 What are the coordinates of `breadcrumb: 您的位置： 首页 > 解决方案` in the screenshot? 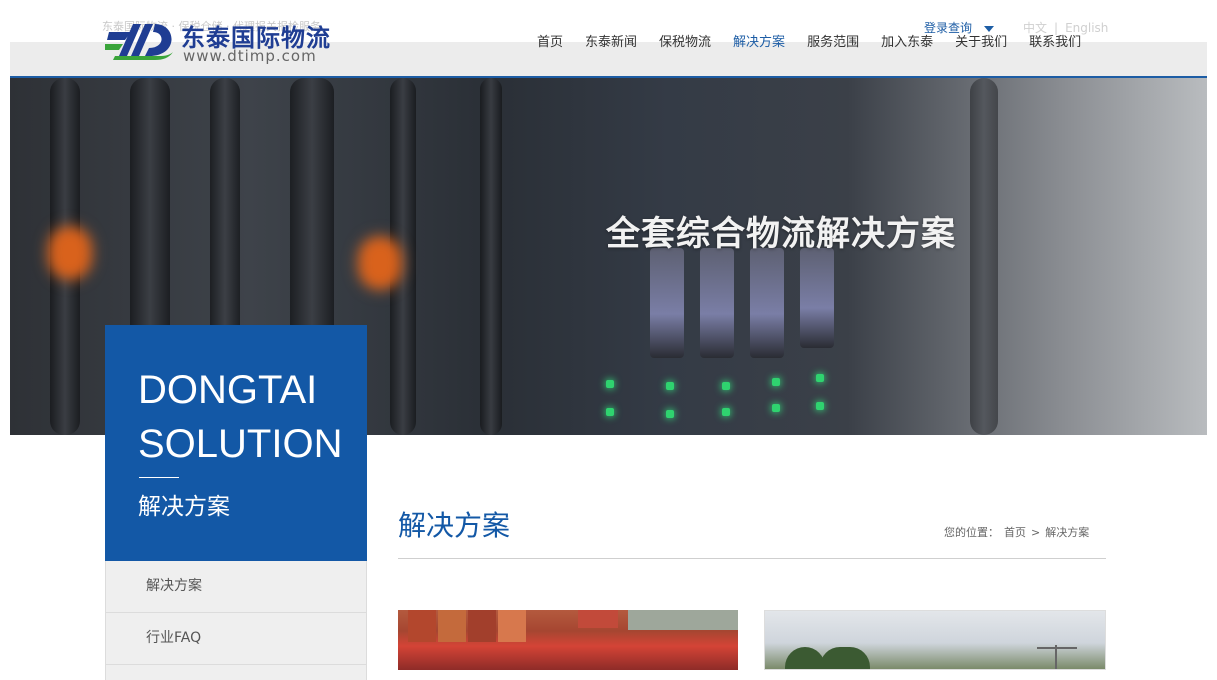 It's located at (1019, 532).